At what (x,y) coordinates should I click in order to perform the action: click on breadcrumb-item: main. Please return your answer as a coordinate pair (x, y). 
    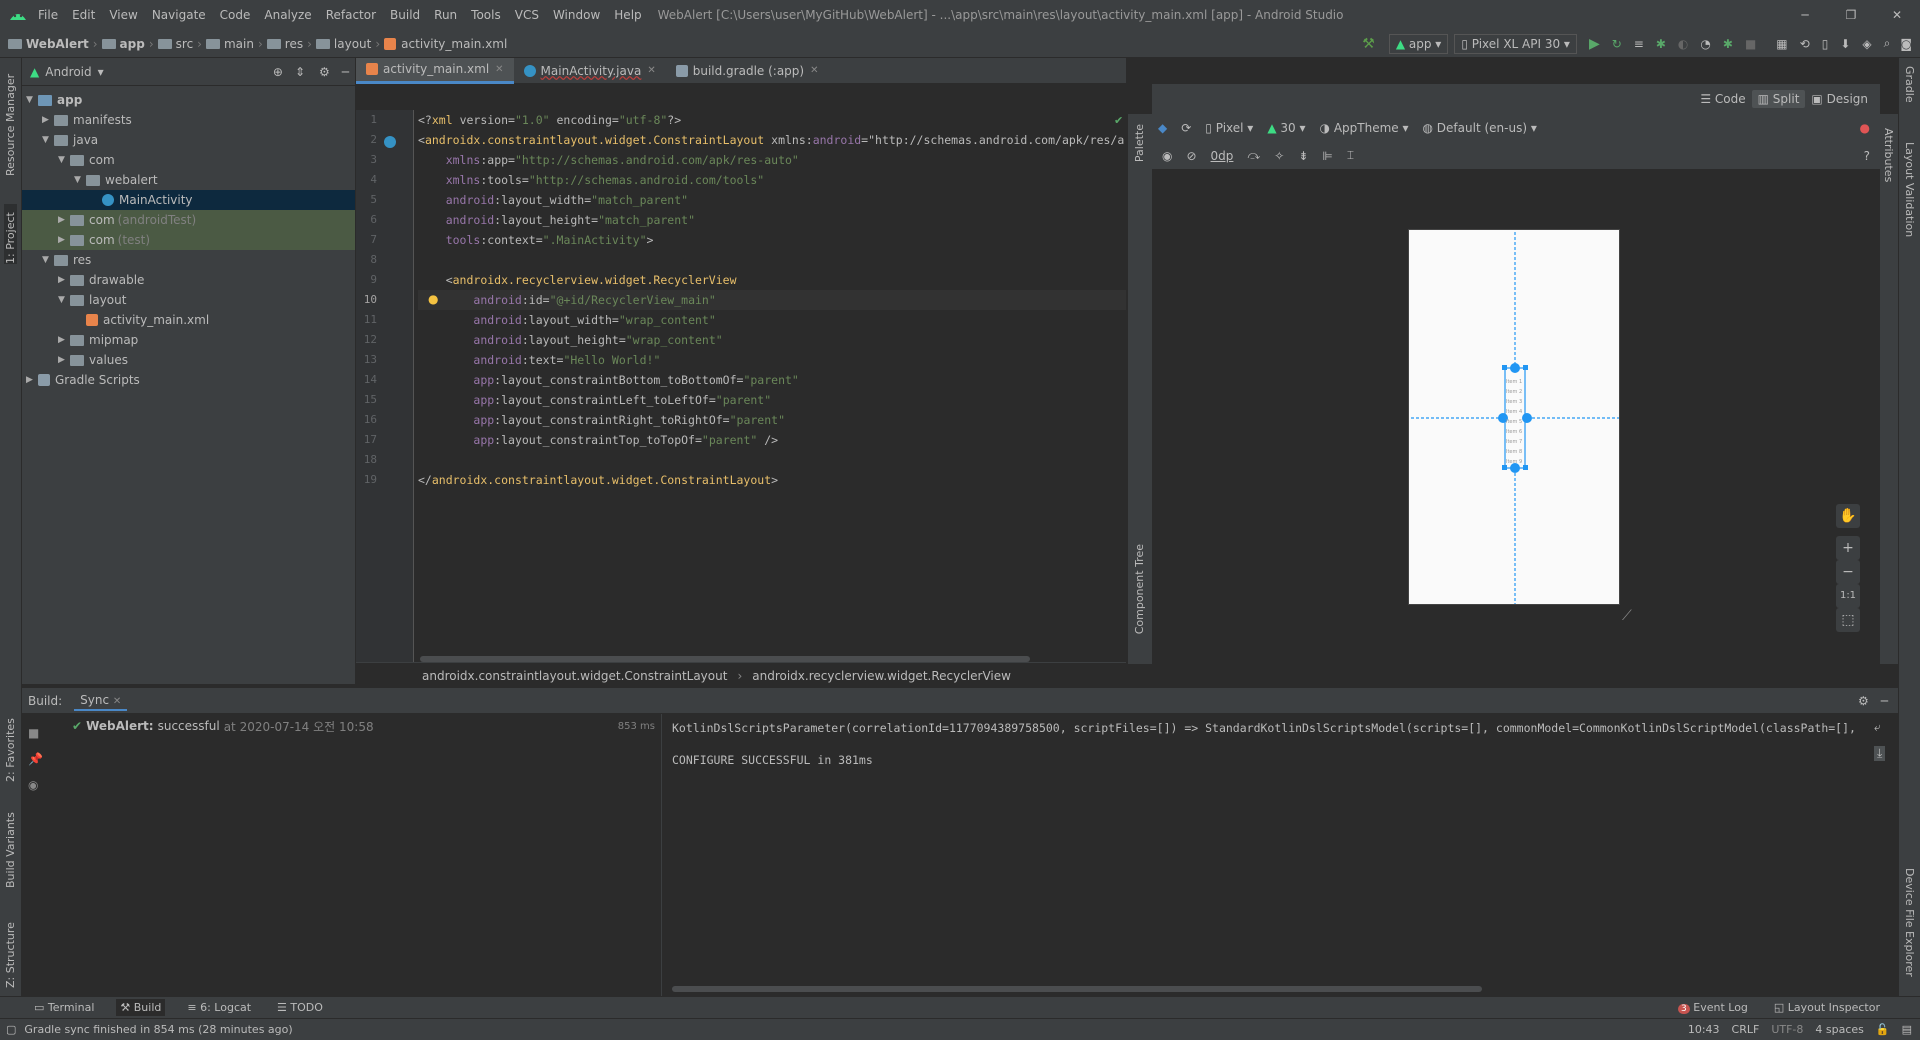
    Looking at the image, I should click on (239, 44).